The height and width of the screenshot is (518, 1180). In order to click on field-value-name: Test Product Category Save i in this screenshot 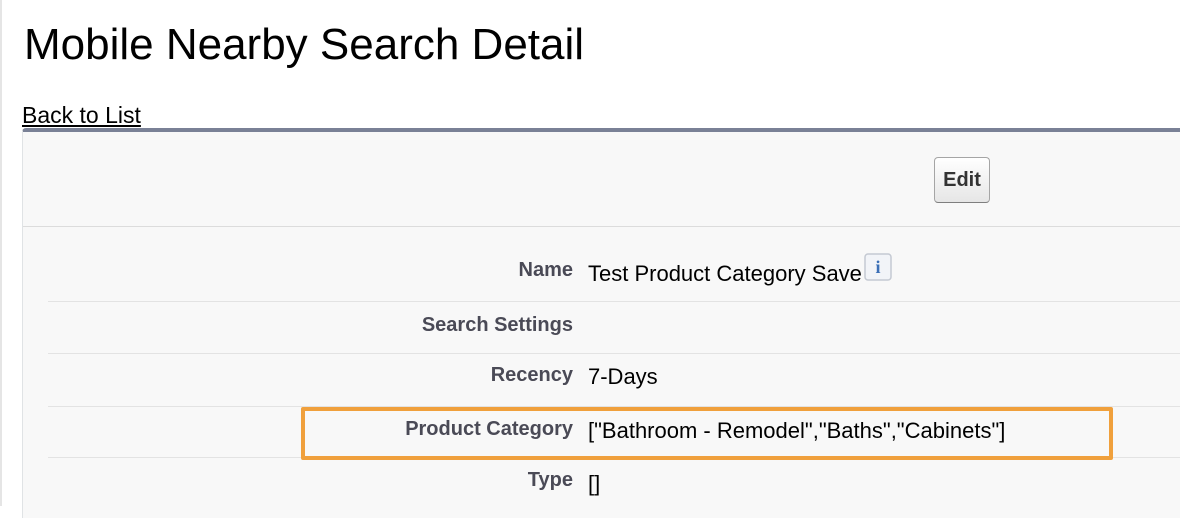, I will do `click(740, 270)`.